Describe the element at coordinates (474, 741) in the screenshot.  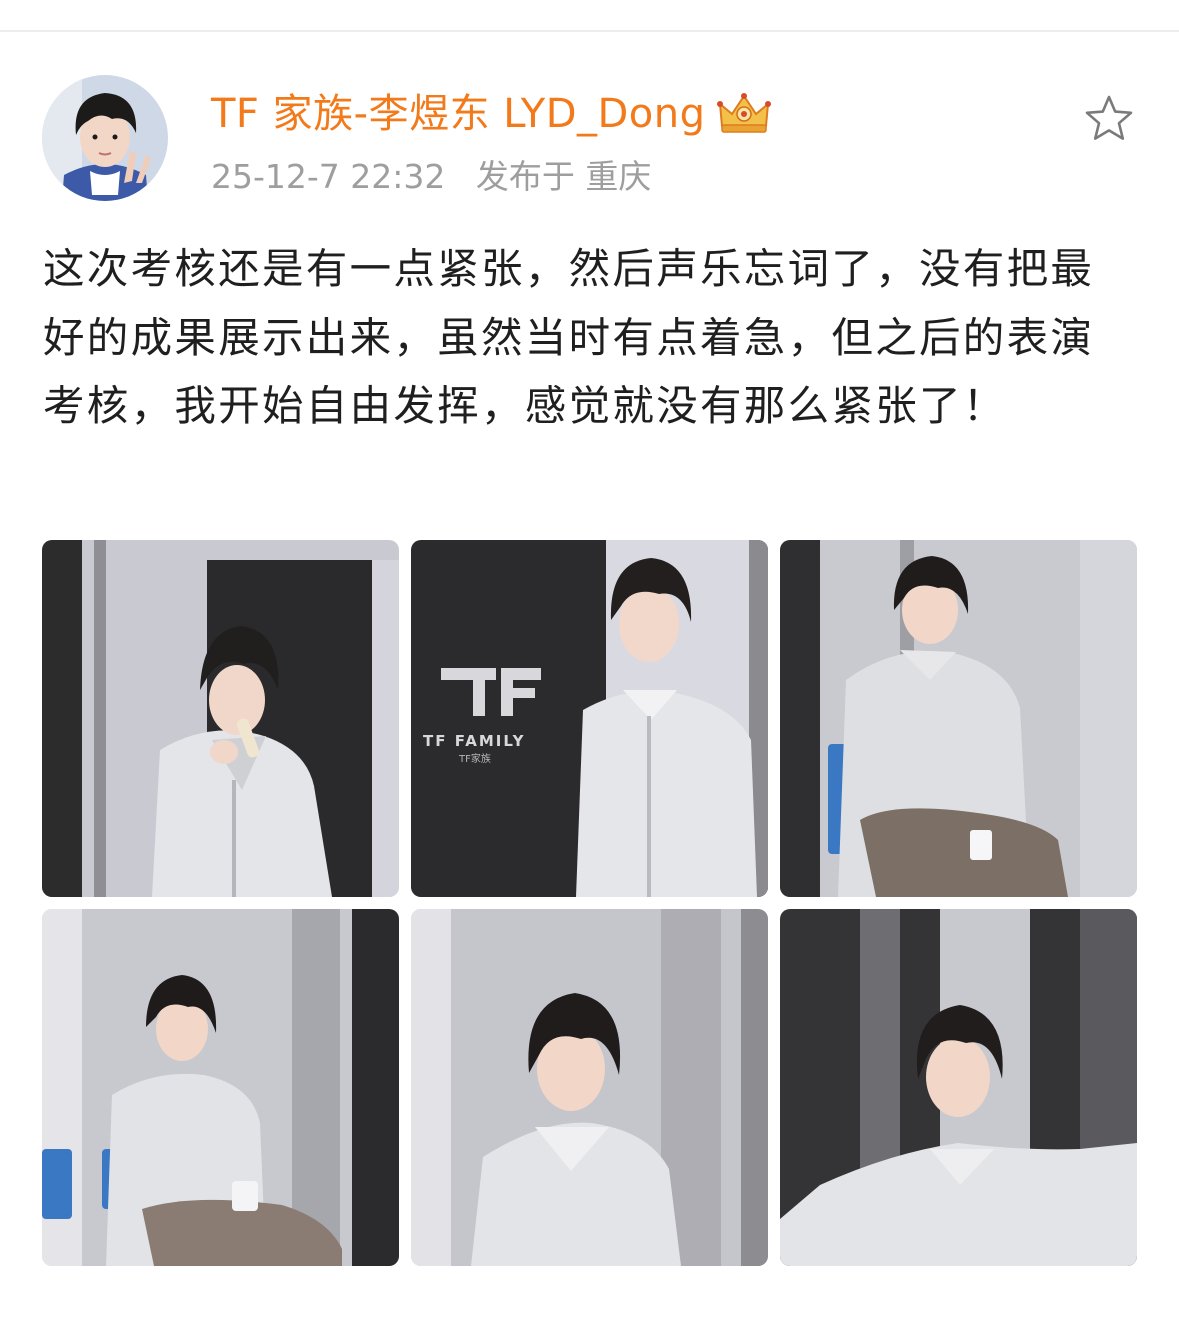
I see `tf-logo-text: TF FAMILY` at that location.